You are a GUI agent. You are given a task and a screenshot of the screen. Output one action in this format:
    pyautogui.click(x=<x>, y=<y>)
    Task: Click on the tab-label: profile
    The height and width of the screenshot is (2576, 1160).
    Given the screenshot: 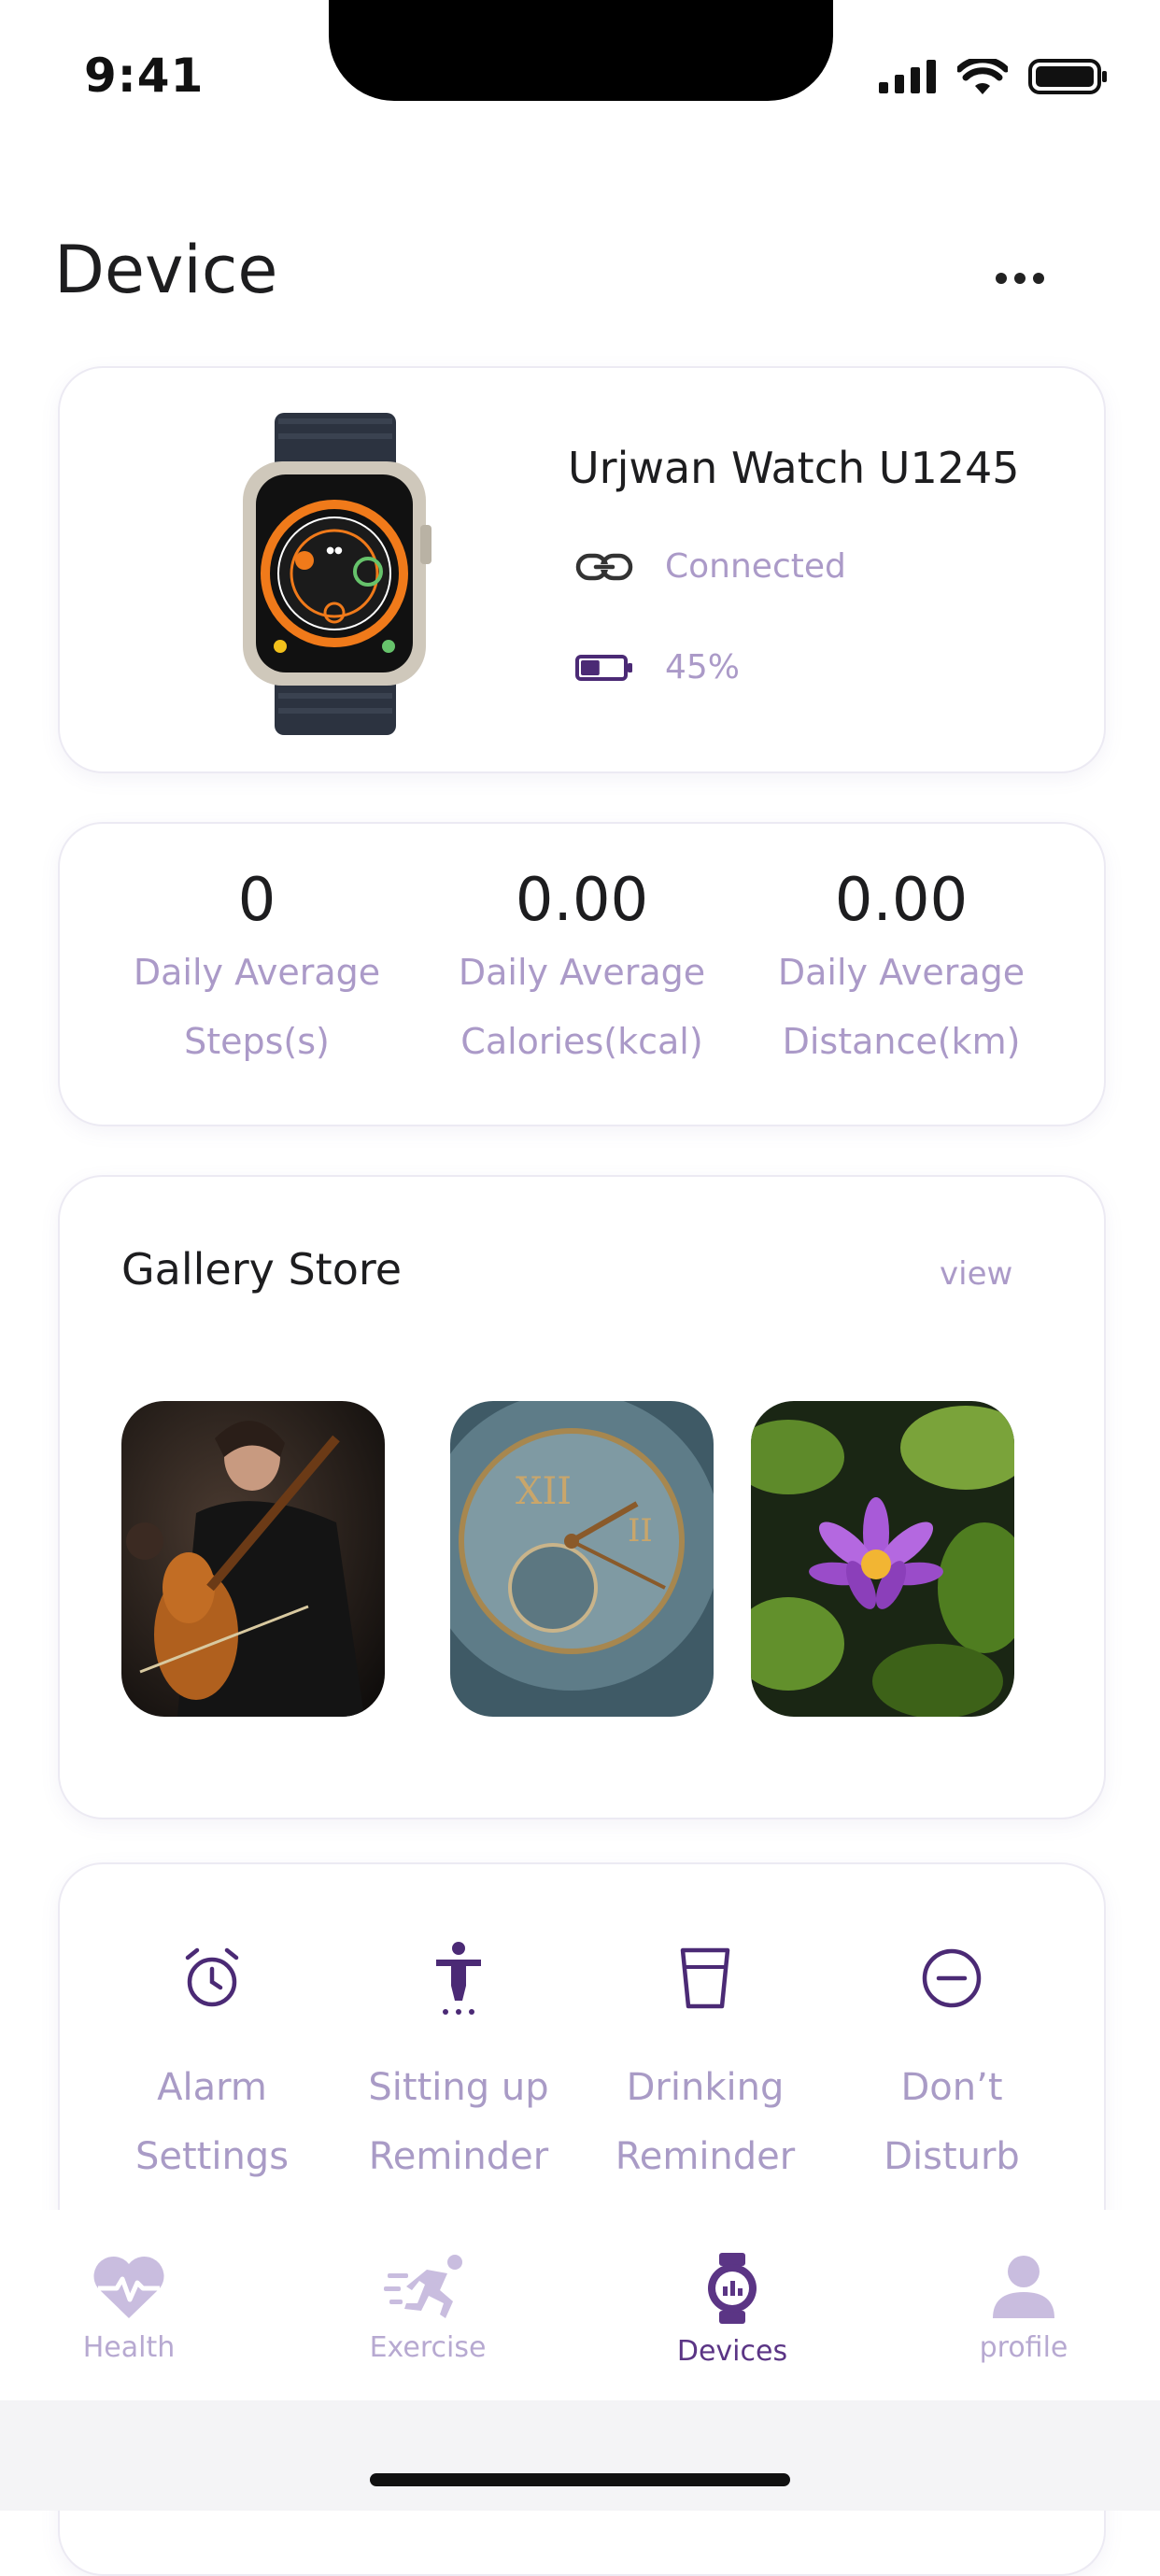 What is the action you would take?
    pyautogui.click(x=1024, y=2347)
    